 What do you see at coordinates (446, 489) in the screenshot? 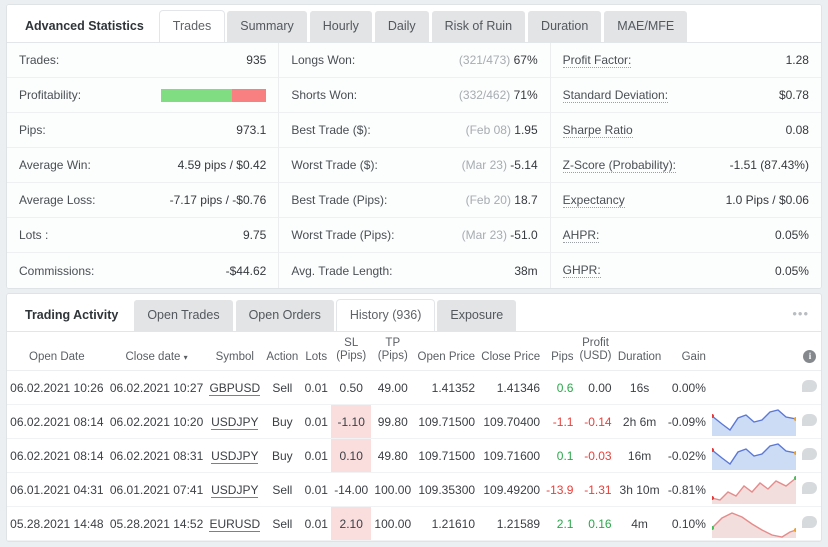
I see `cell-open-price: 109.35300` at bounding box center [446, 489].